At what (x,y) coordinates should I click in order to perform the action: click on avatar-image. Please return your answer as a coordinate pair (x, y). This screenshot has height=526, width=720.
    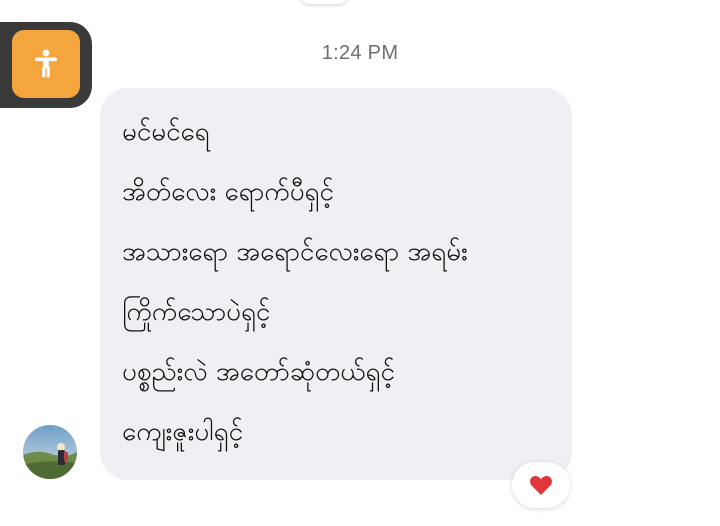
    Looking at the image, I should click on (50, 452).